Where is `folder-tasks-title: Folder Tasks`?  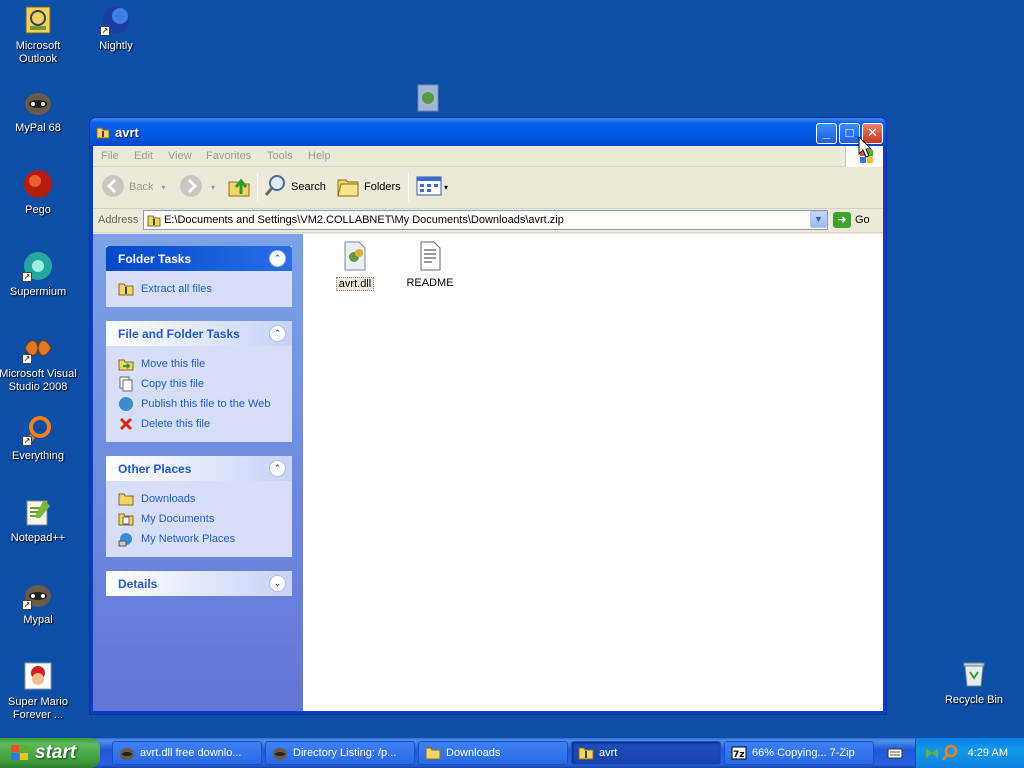
folder-tasks-title: Folder Tasks is located at coordinates (155, 259).